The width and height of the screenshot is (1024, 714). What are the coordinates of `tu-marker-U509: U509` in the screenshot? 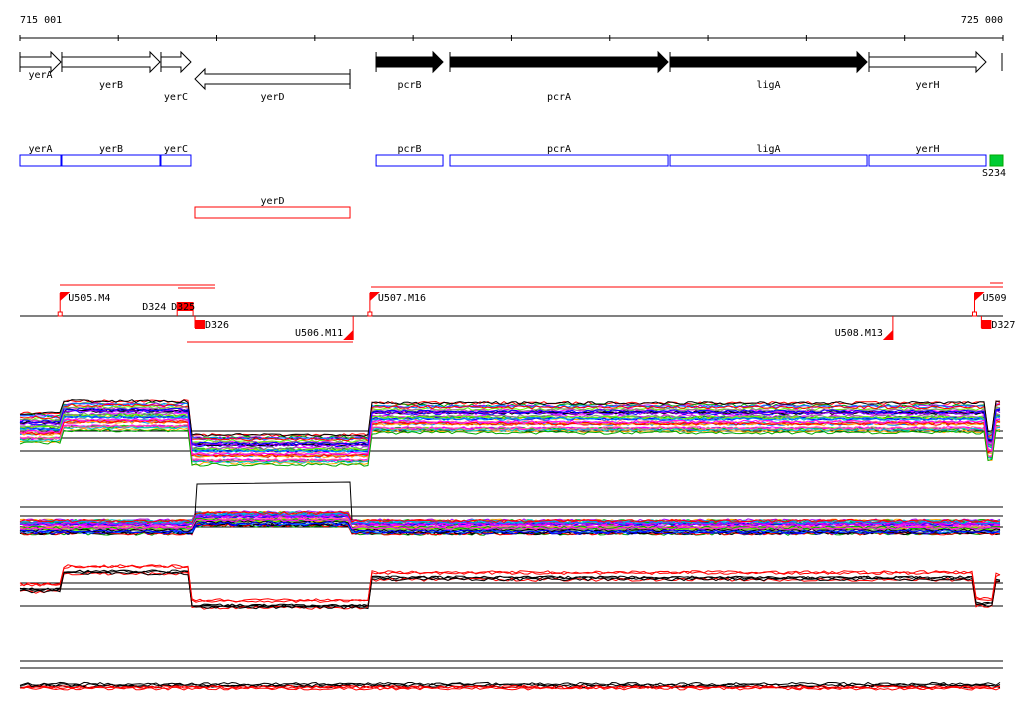 It's located at (989, 304).